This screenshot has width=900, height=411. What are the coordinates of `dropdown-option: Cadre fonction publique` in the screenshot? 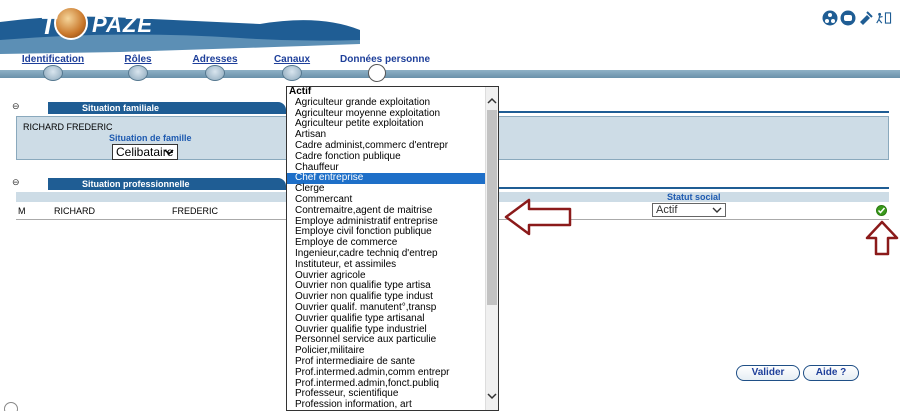 It's located at (392, 157).